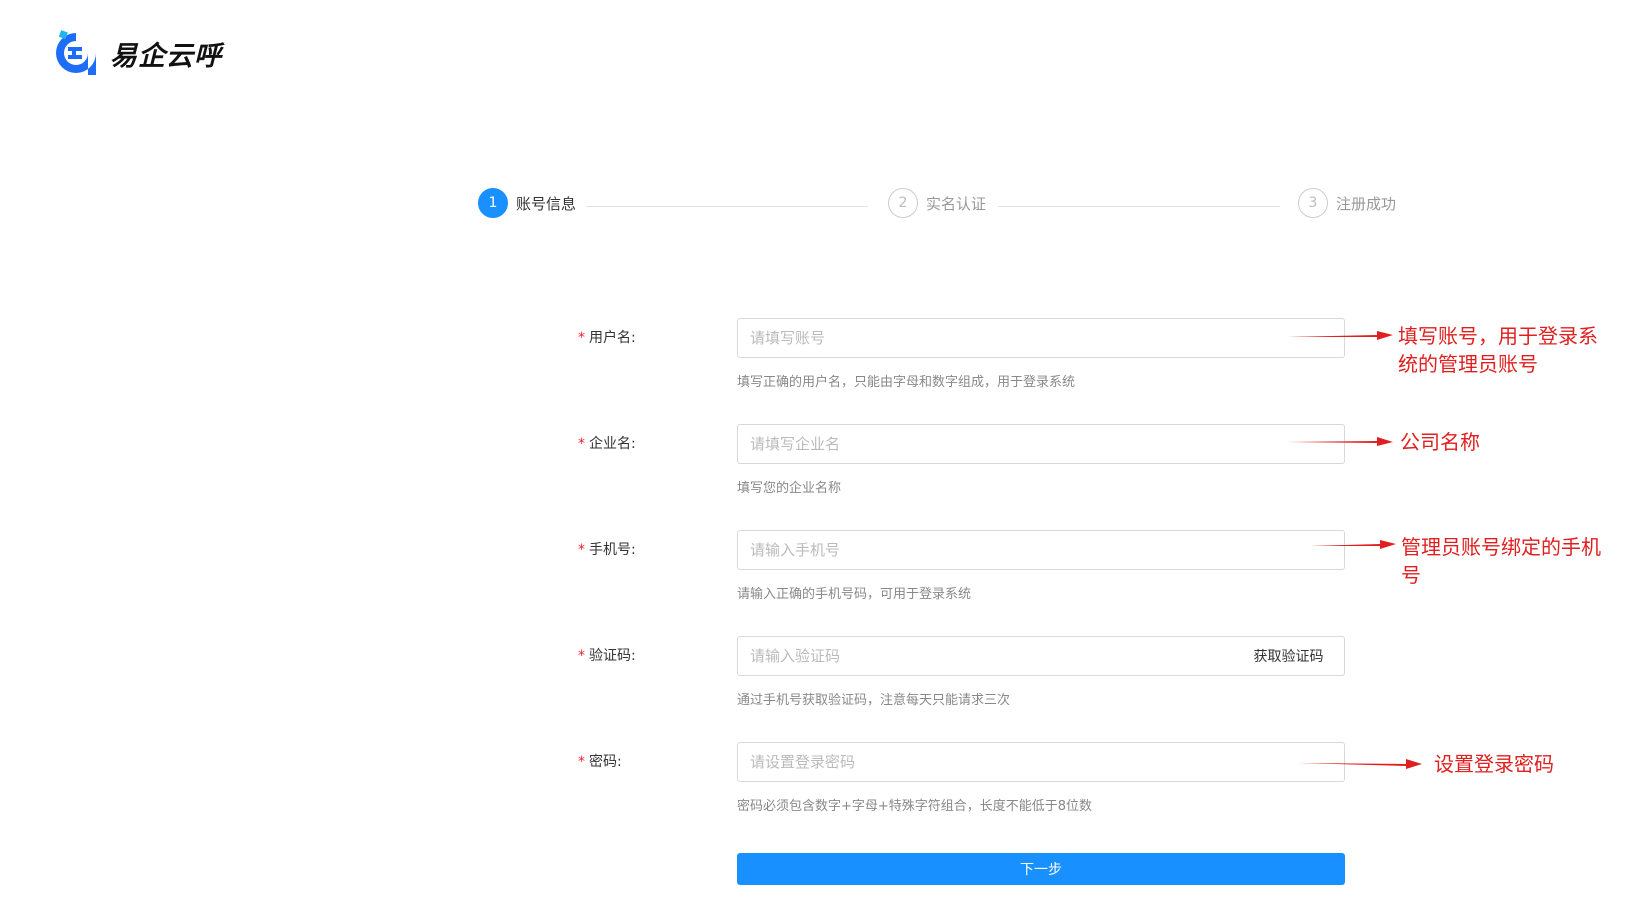  Describe the element at coordinates (1041, 444) in the screenshot. I see `company-input` at that location.